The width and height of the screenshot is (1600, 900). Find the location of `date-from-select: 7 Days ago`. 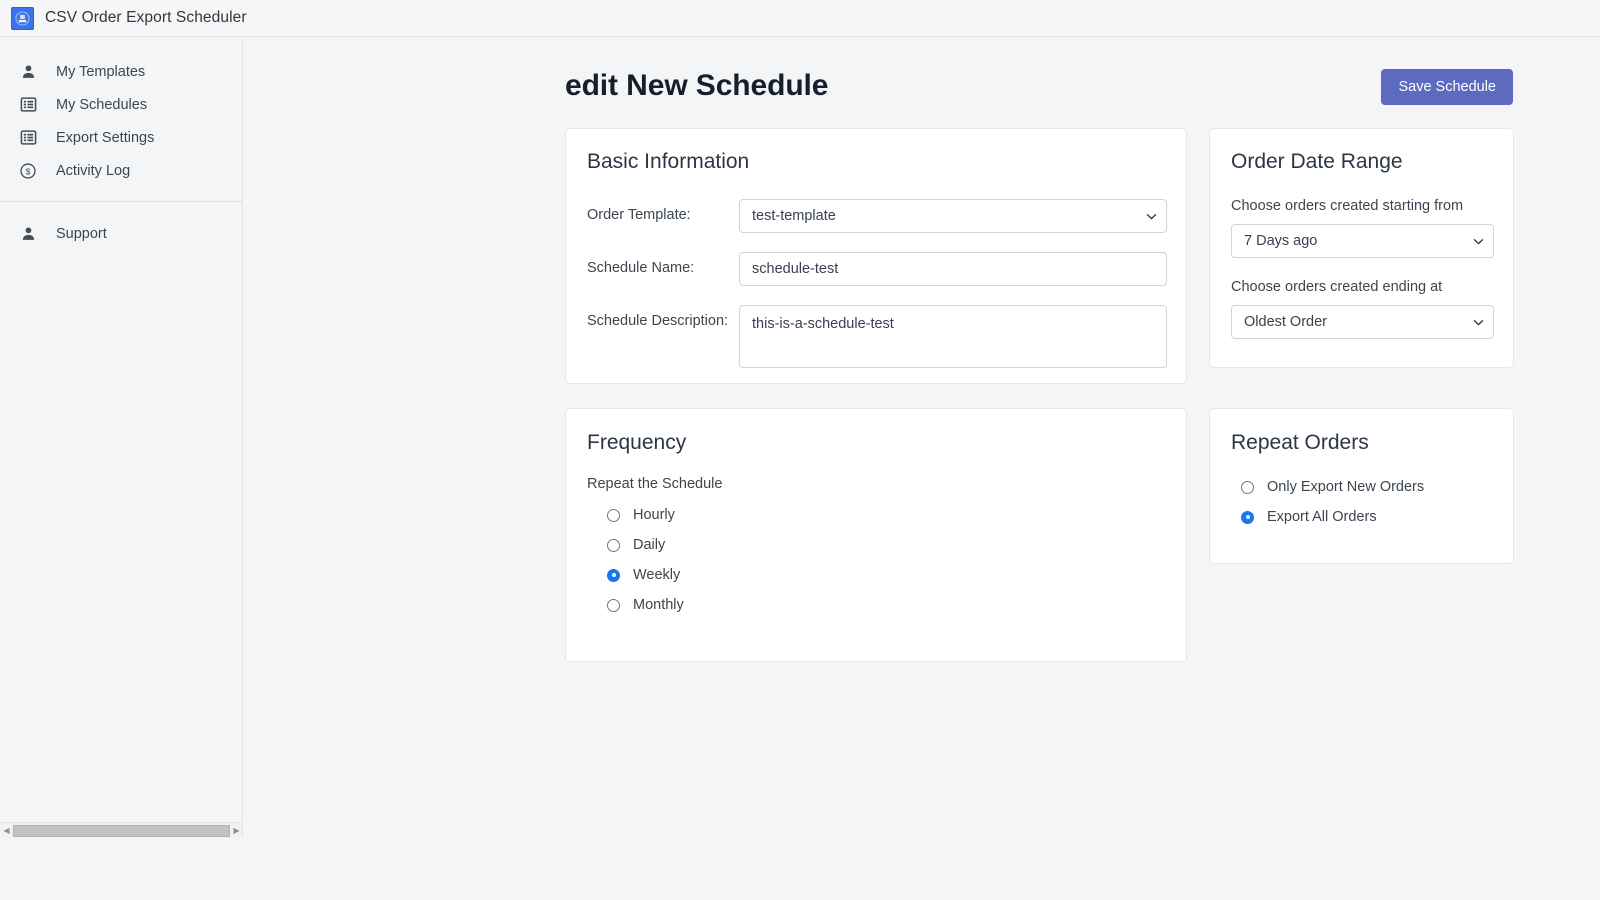

date-from-select: 7 Days ago is located at coordinates (1362, 241).